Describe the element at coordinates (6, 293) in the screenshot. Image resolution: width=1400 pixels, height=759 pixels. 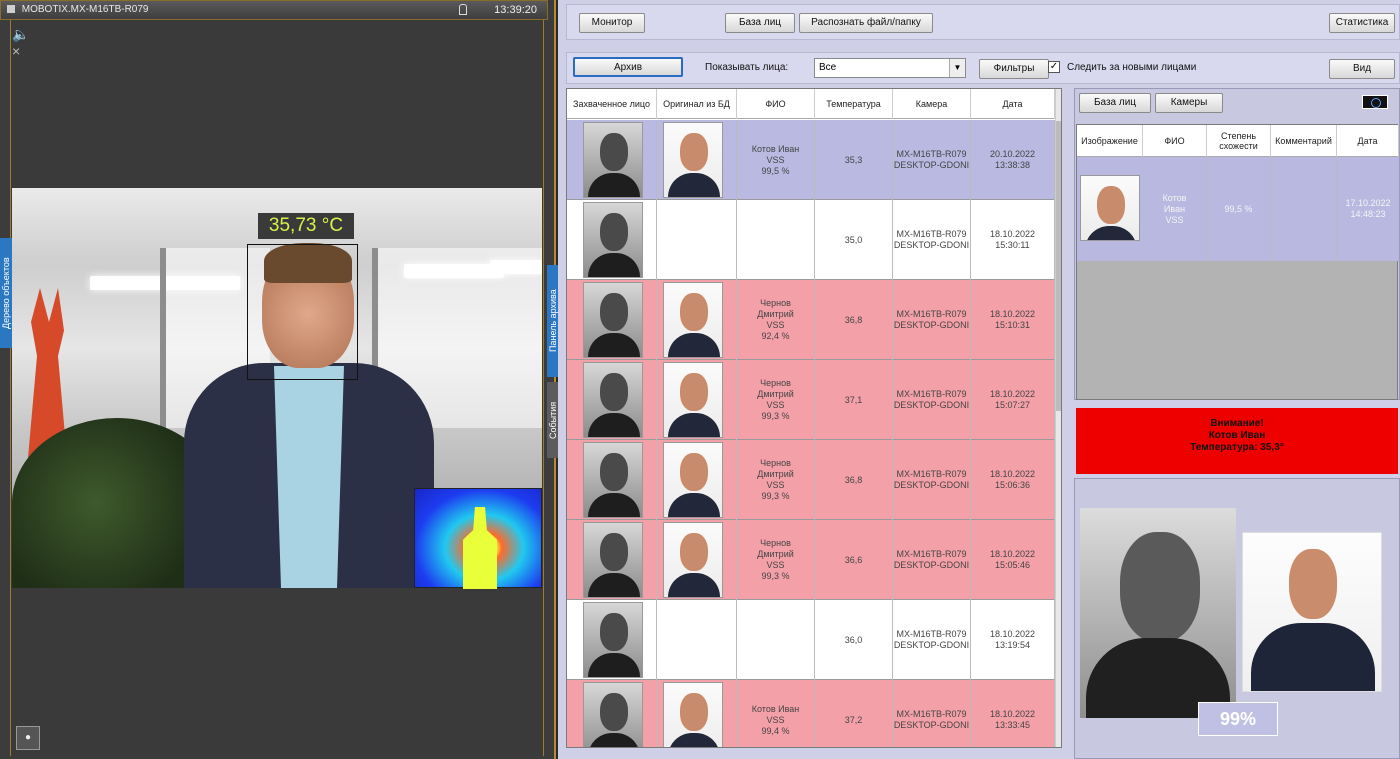
I see `tab-objects-tree: Дерево объектов` at that location.